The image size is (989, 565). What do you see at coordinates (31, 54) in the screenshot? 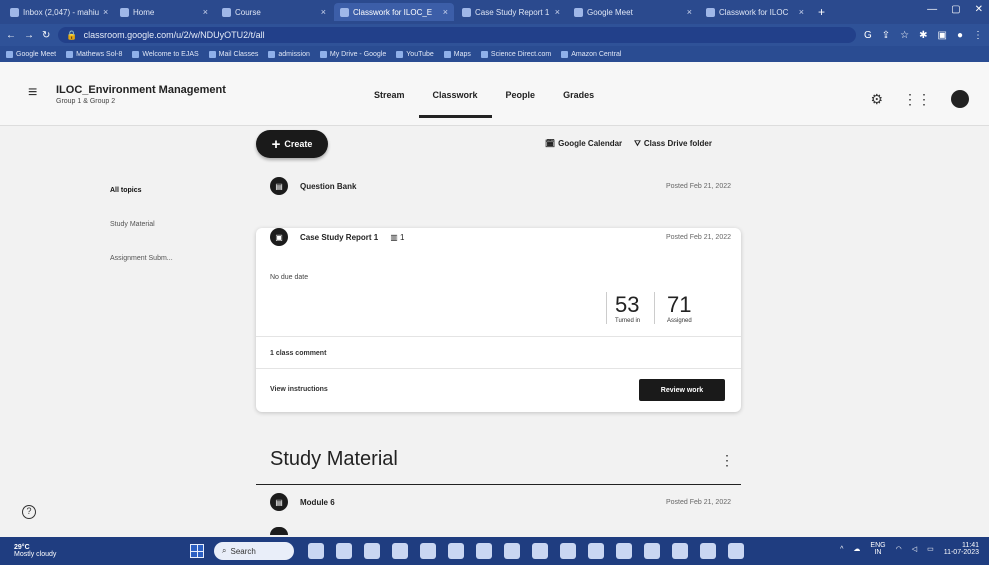
I see `bookmark: Google Meet` at bounding box center [31, 54].